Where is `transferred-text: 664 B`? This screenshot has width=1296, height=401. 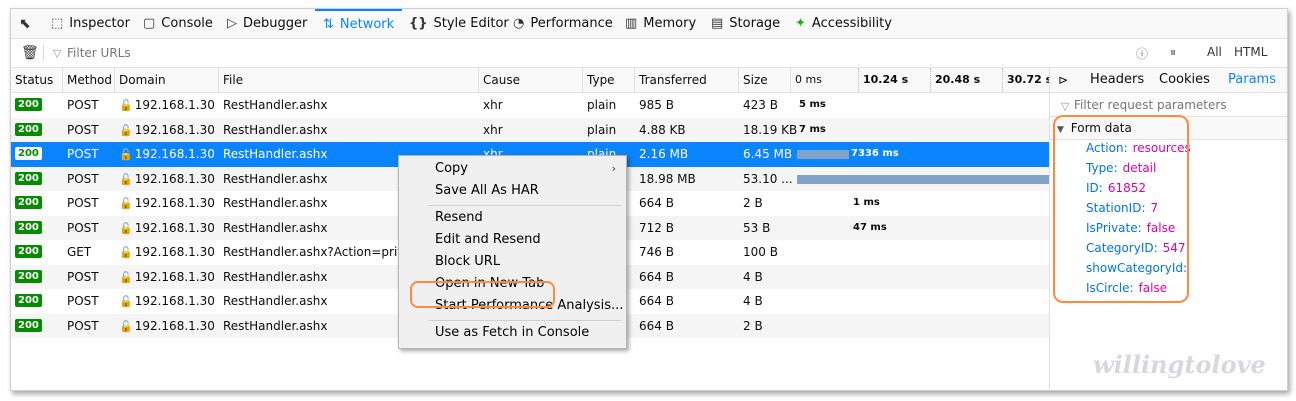 transferred-text: 664 B is located at coordinates (656, 325).